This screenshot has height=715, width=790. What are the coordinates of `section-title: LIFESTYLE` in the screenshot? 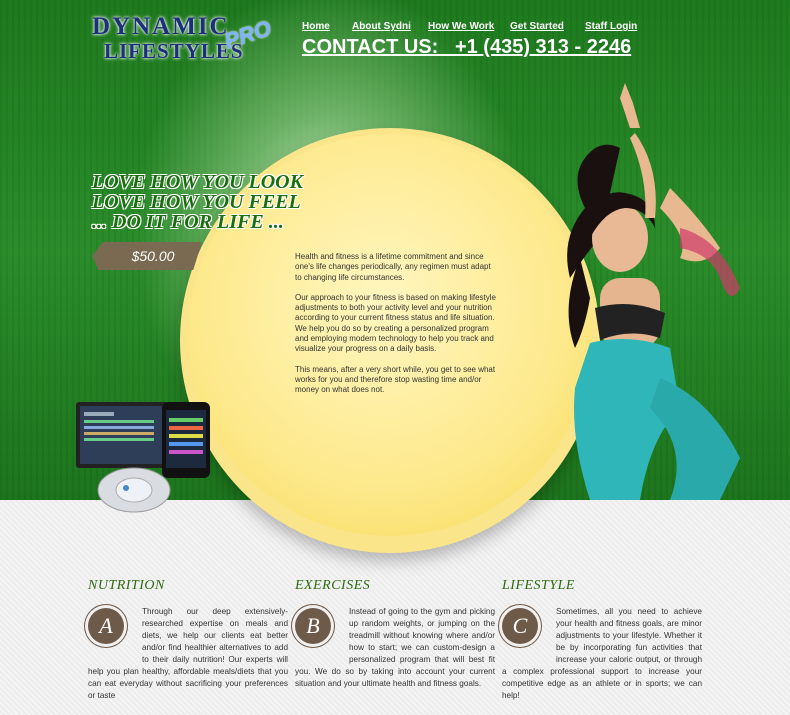 It's located at (538, 585).